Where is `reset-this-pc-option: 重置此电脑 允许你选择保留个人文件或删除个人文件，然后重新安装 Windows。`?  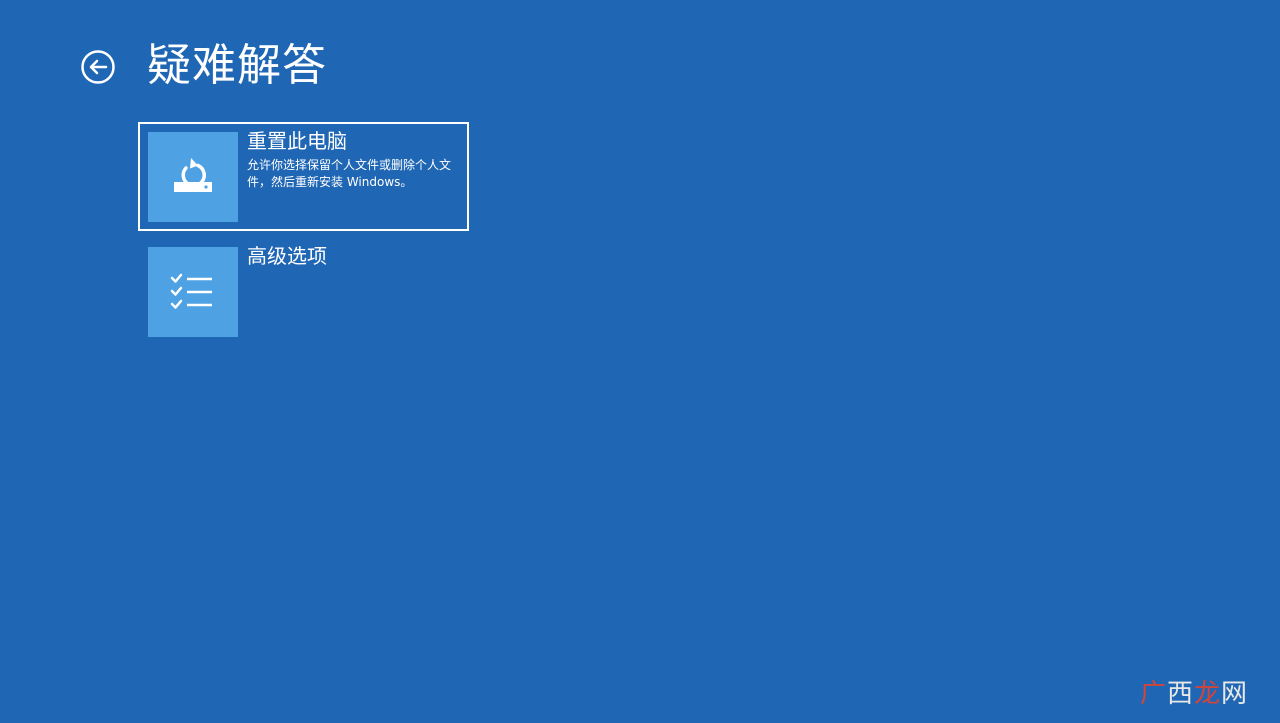
reset-this-pc-option: 重置此电脑 允许你选择保留个人文件或删除个人文件，然后重新安装 Windows。 is located at coordinates (303, 176).